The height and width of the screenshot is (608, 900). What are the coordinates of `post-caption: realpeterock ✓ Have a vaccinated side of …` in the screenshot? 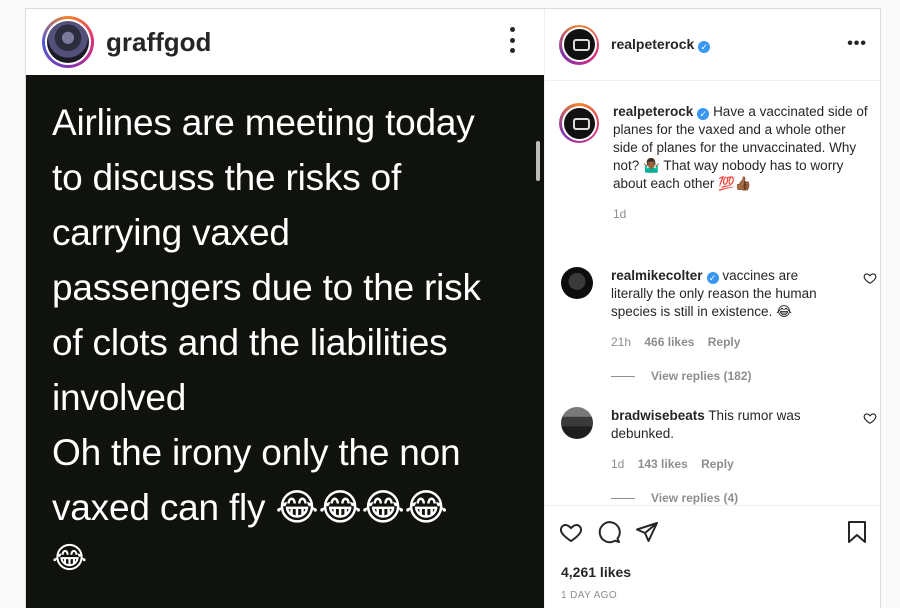 It's located at (719, 163).